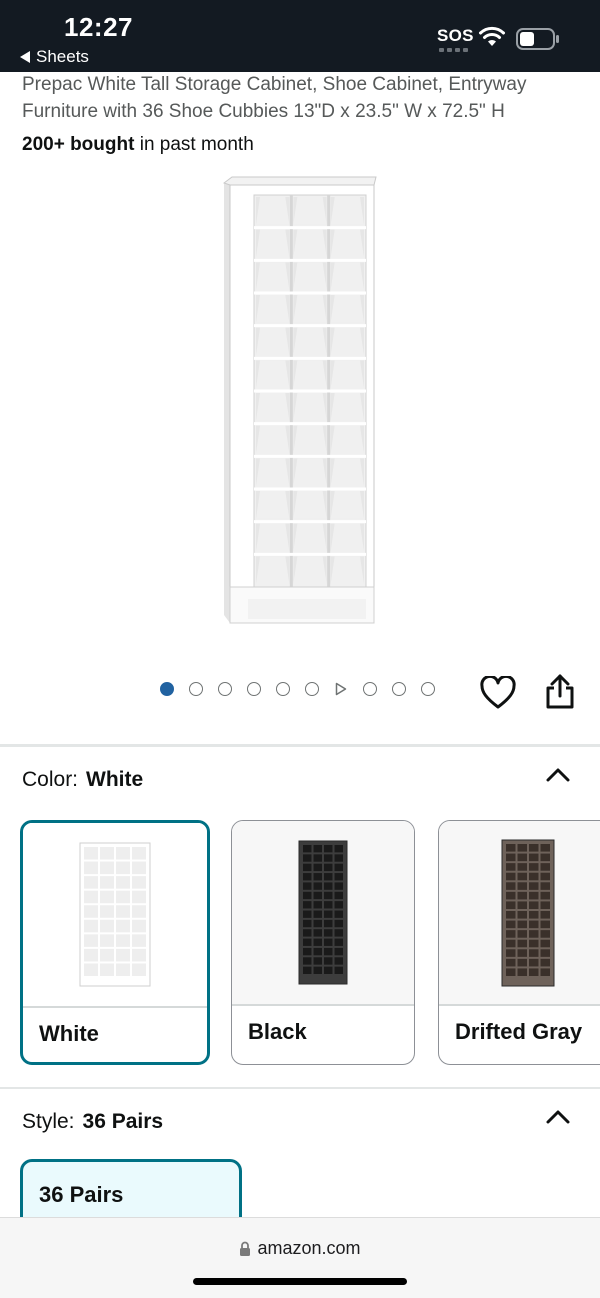 The width and height of the screenshot is (600, 1298). Describe the element at coordinates (48, 1121) in the screenshot. I see `style-label: Style:` at that location.